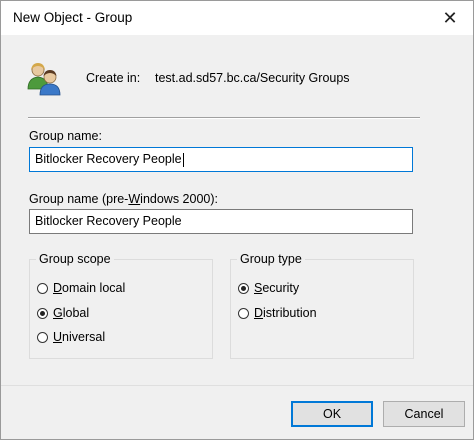  What do you see at coordinates (75, 259) in the screenshot?
I see `group-scope-title: Group scope` at bounding box center [75, 259].